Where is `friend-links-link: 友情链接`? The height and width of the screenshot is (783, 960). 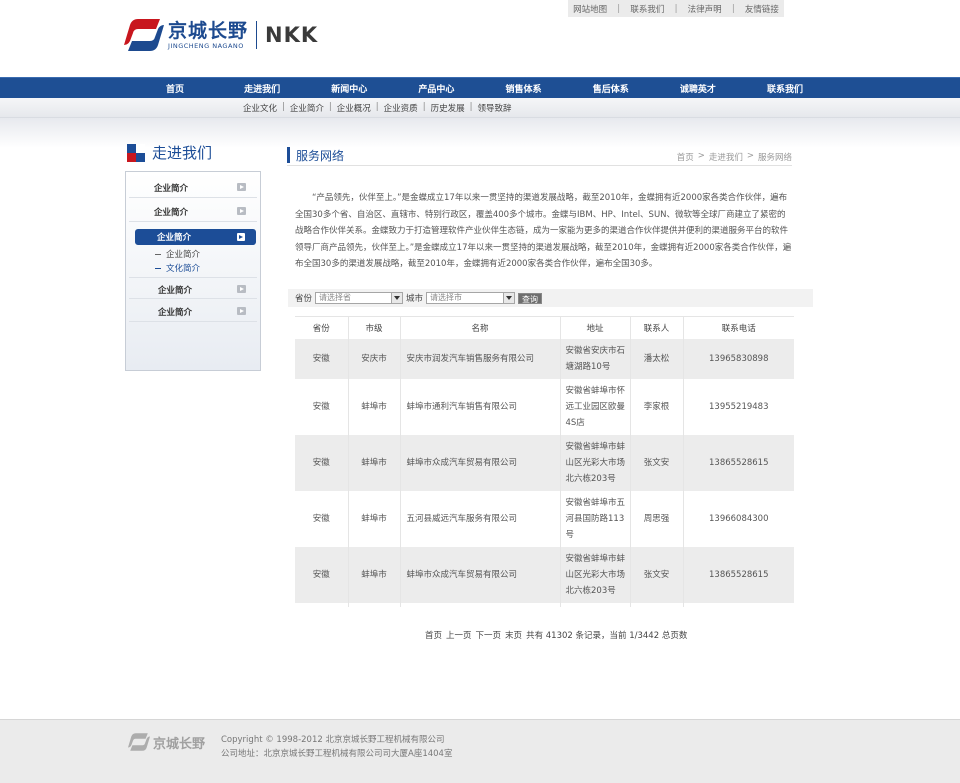
friend-links-link: 友情链接 is located at coordinates (762, 9).